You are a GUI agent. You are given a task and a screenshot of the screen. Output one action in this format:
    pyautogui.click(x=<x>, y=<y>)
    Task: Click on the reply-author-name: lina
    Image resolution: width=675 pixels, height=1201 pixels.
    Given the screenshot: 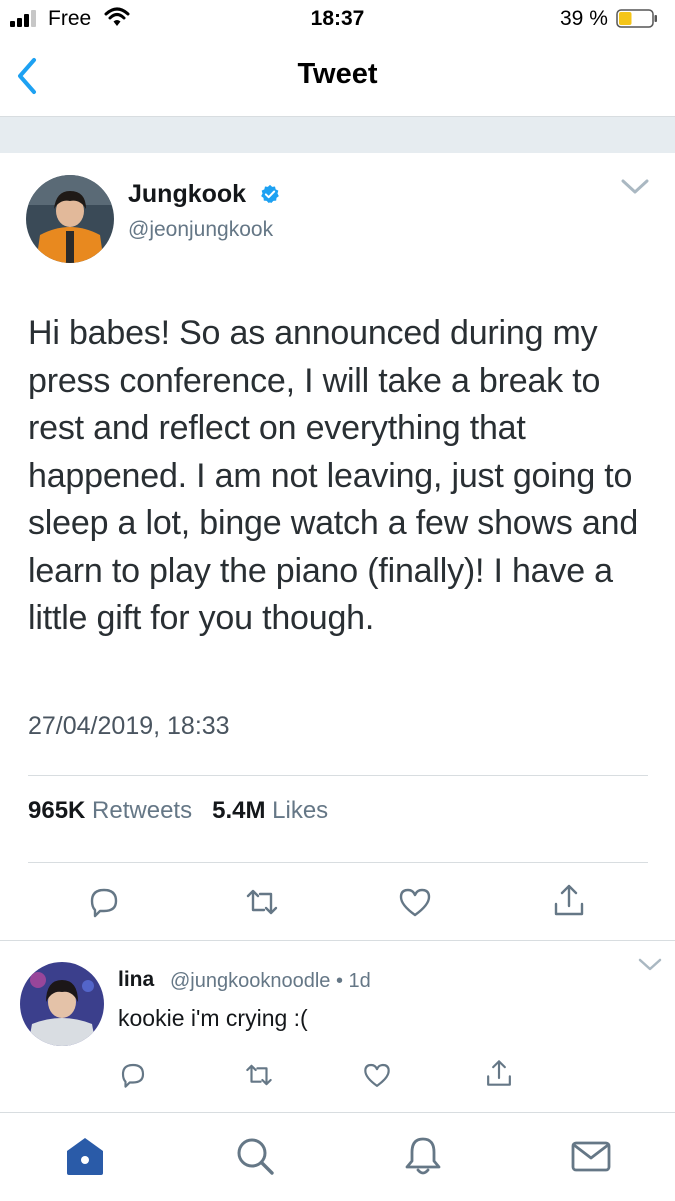 What is the action you would take?
    pyautogui.click(x=136, y=980)
    